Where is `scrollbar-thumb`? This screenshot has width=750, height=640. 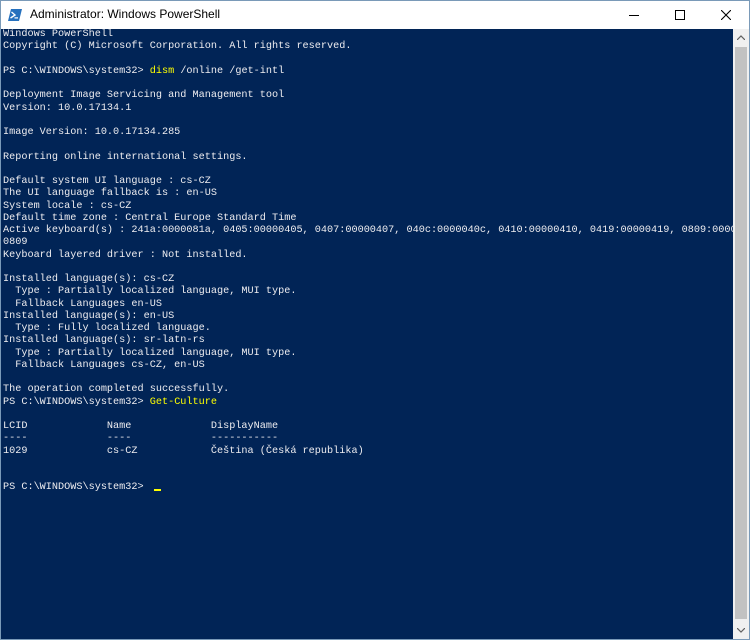
scrollbar-thumb is located at coordinates (741, 333).